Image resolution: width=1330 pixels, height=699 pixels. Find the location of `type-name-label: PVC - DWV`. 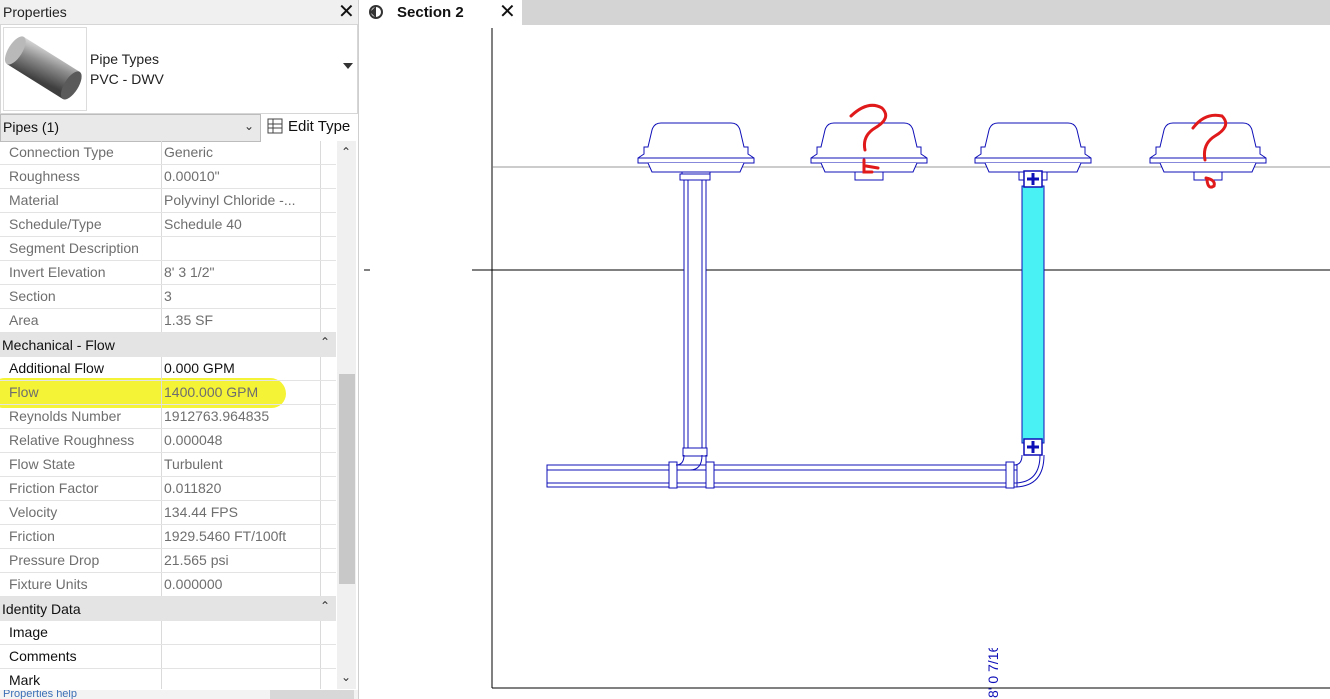

type-name-label: PVC - DWV is located at coordinates (127, 79).